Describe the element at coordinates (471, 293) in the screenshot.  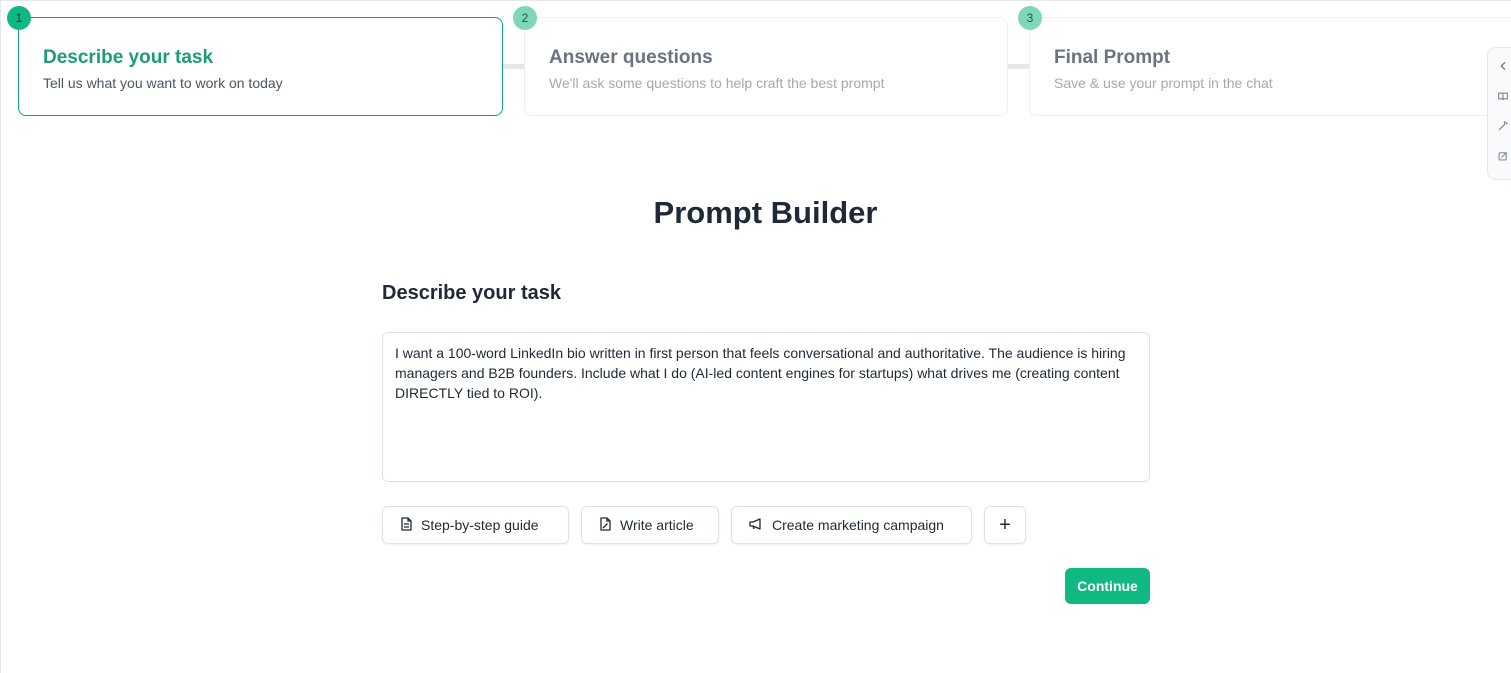
I see `section-label: Describe your task` at that location.